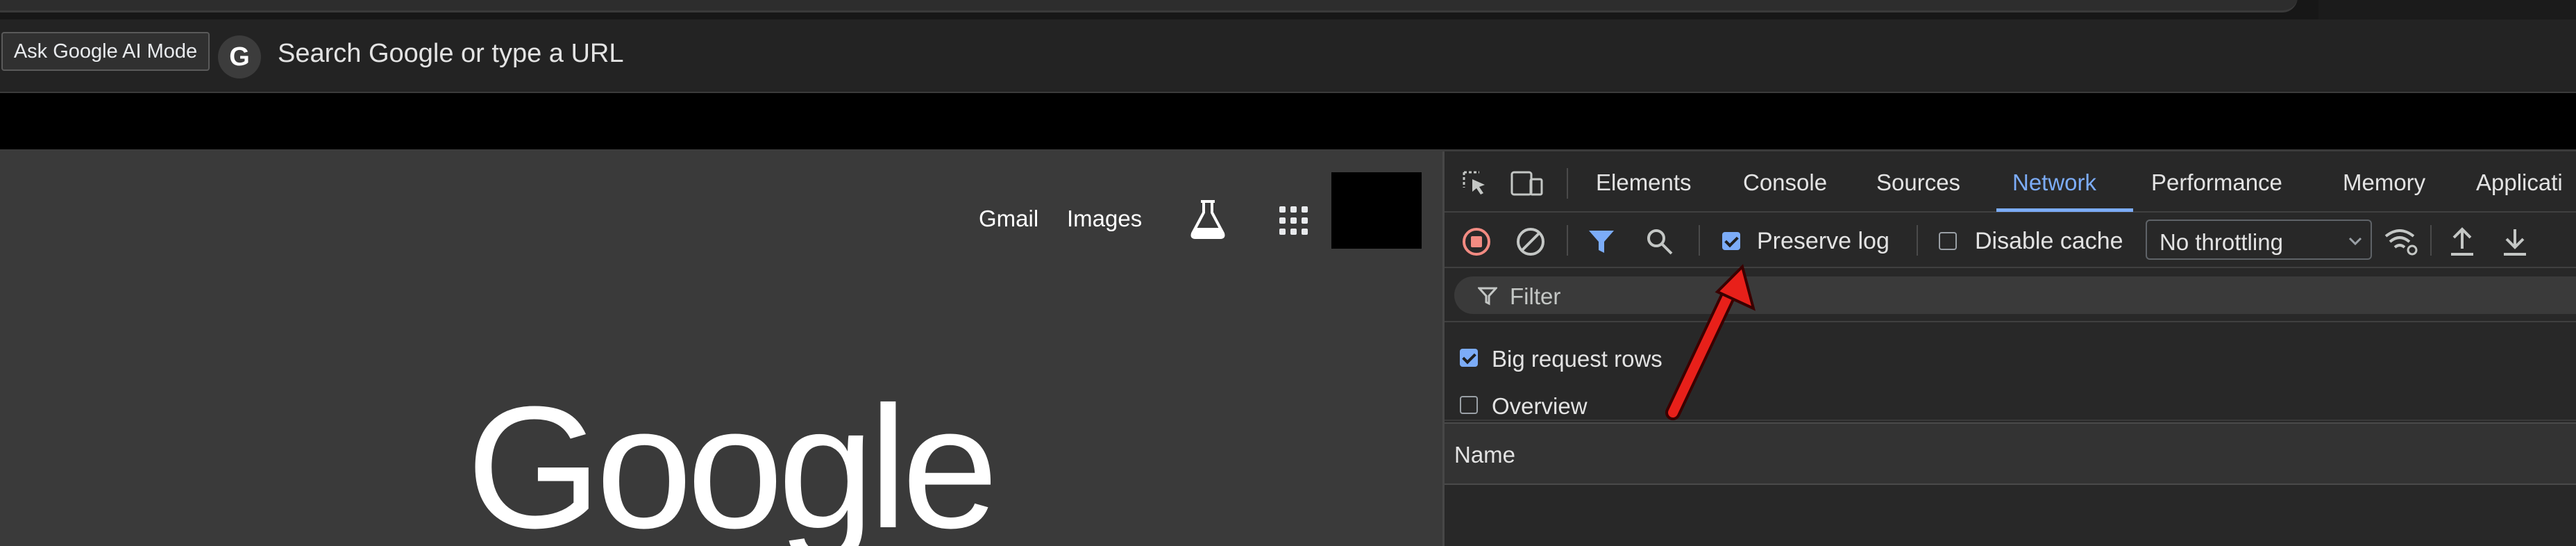  Describe the element at coordinates (2519, 182) in the screenshot. I see `tab-application: Applicati` at that location.